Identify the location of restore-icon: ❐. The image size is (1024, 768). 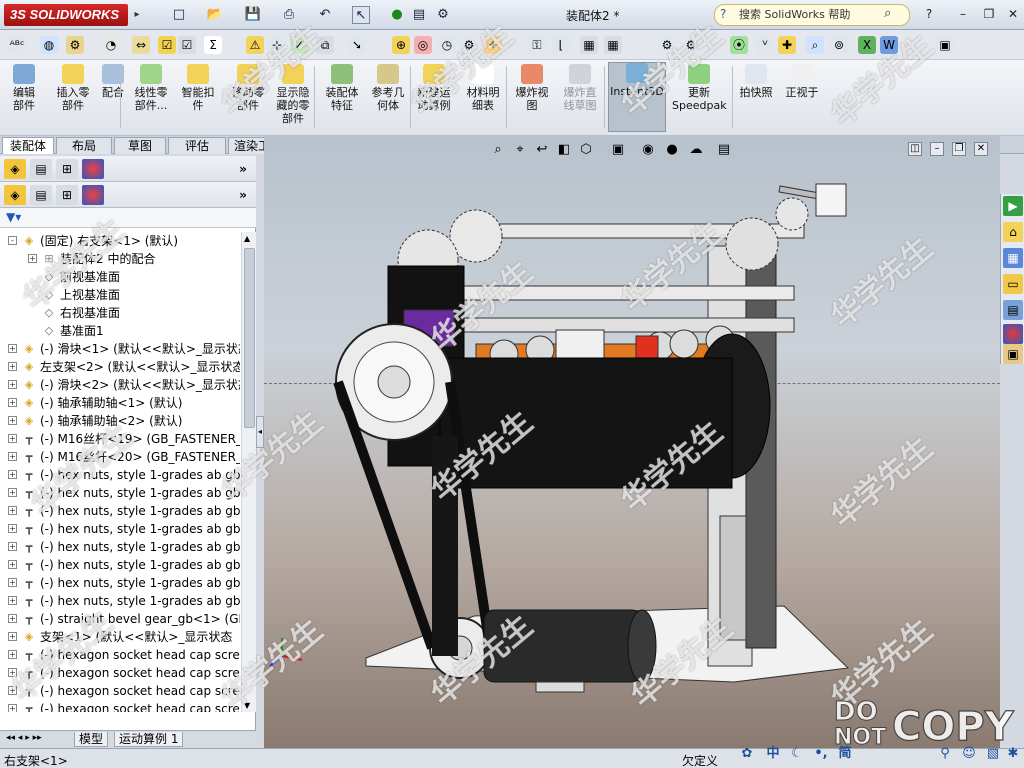
(989, 14).